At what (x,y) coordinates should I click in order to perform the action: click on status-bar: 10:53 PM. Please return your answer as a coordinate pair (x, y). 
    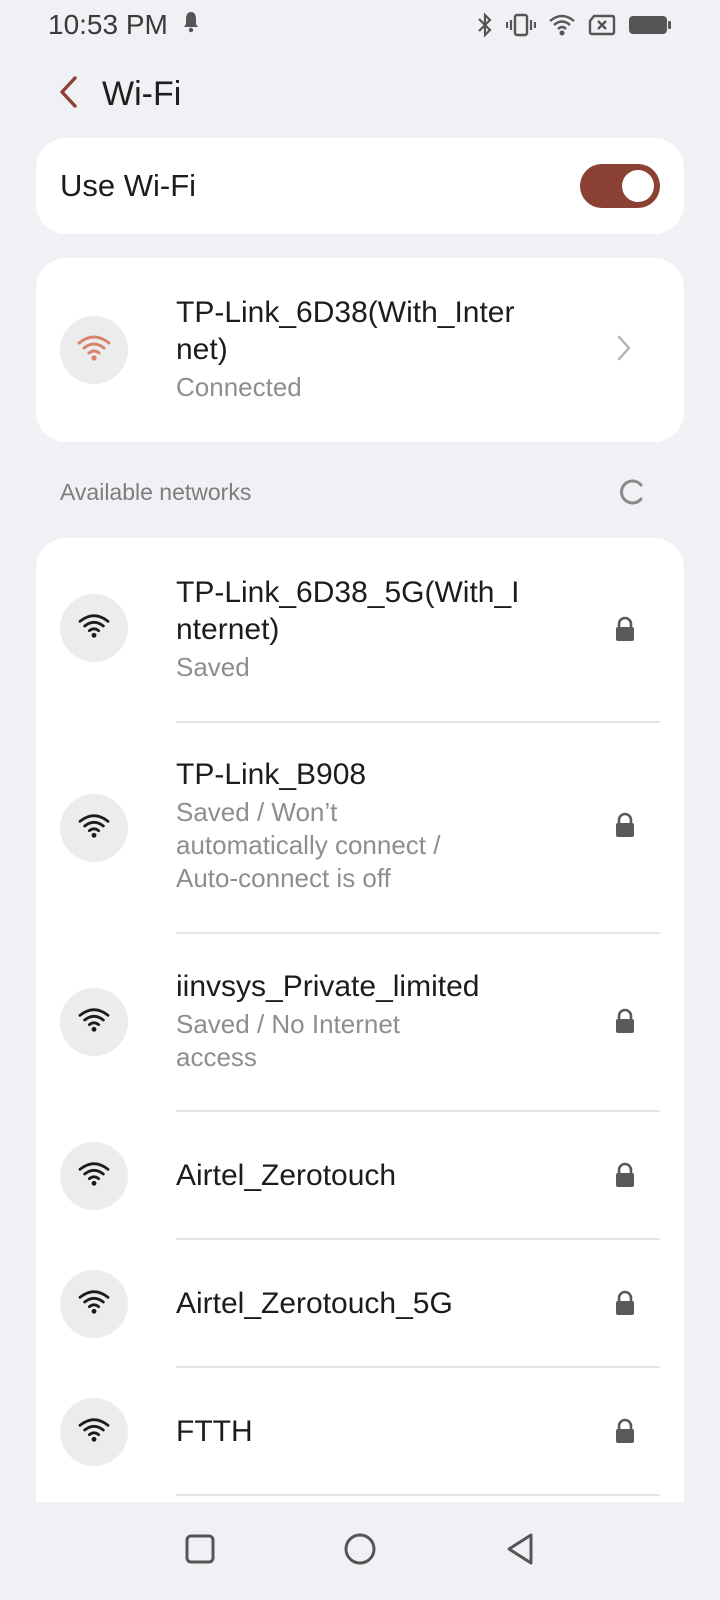
    Looking at the image, I should click on (360, 25).